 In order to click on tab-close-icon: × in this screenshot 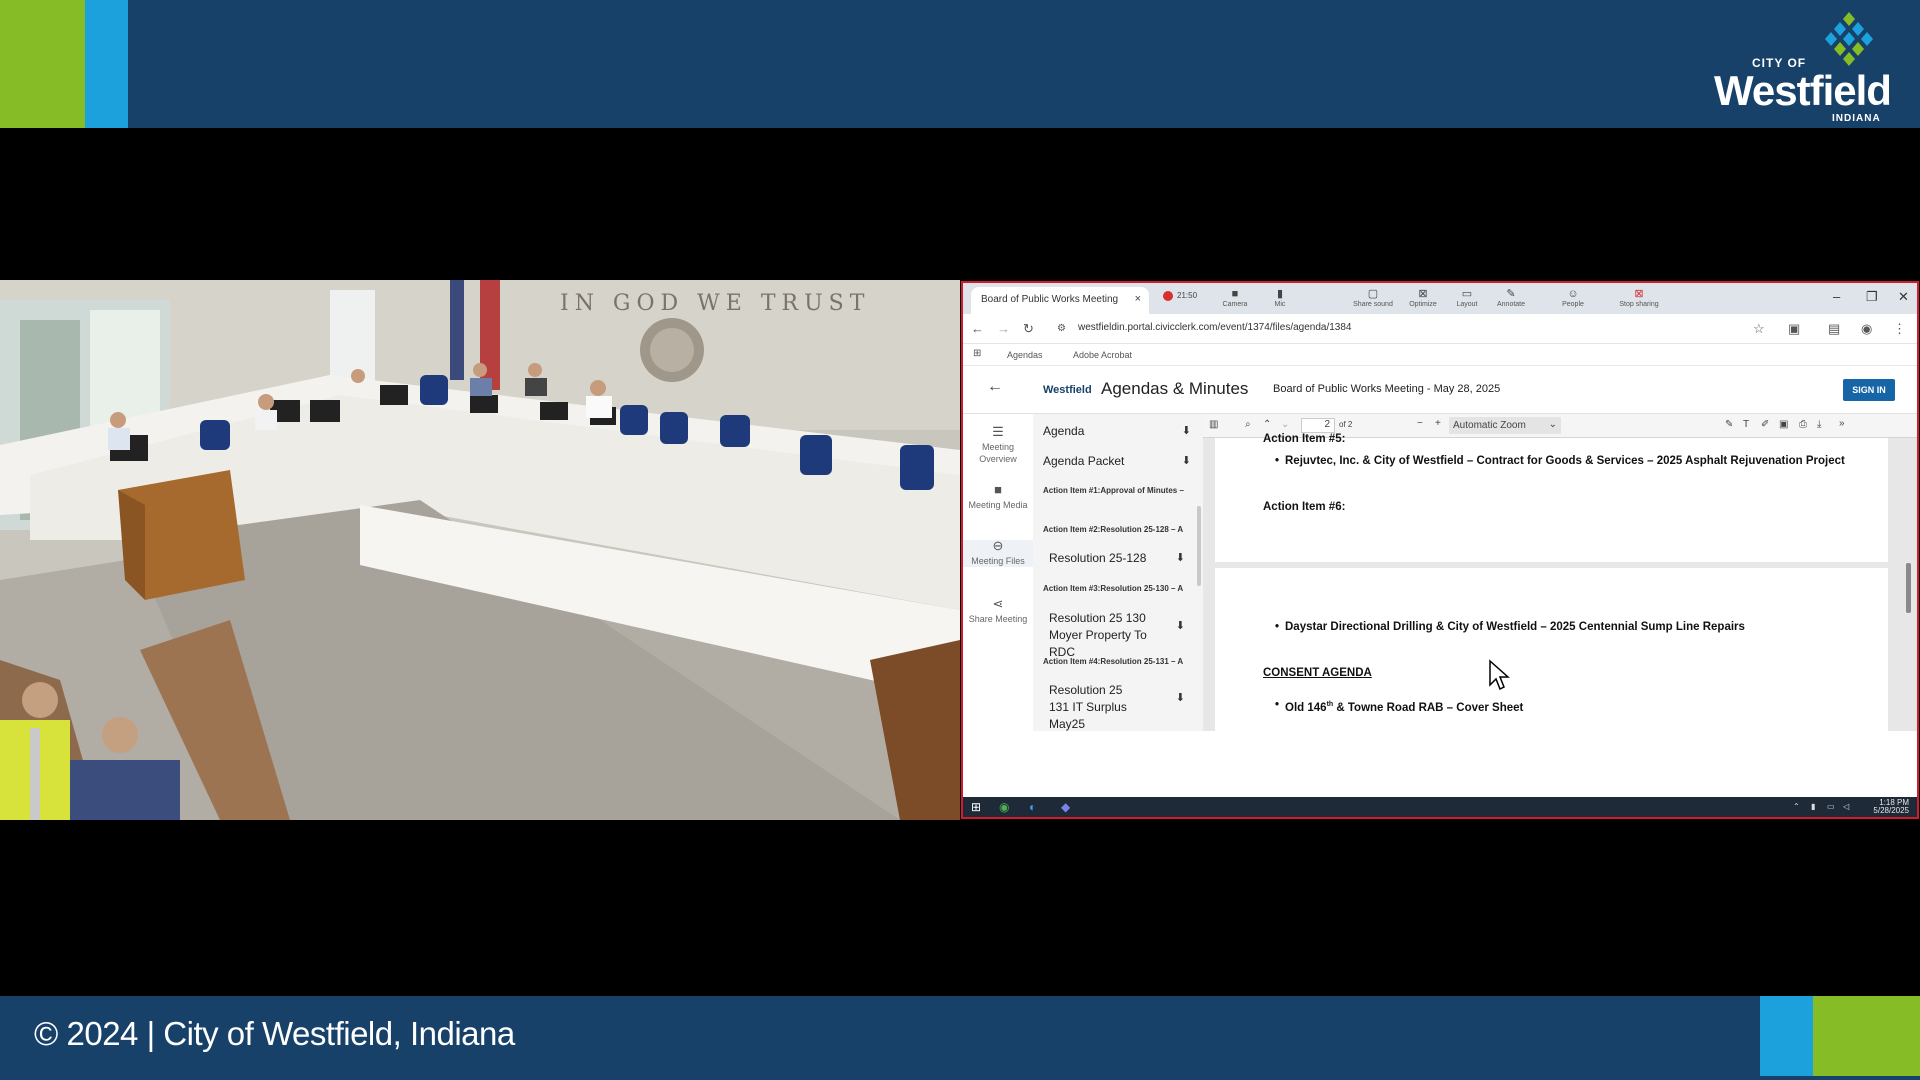, I will do `click(1138, 299)`.